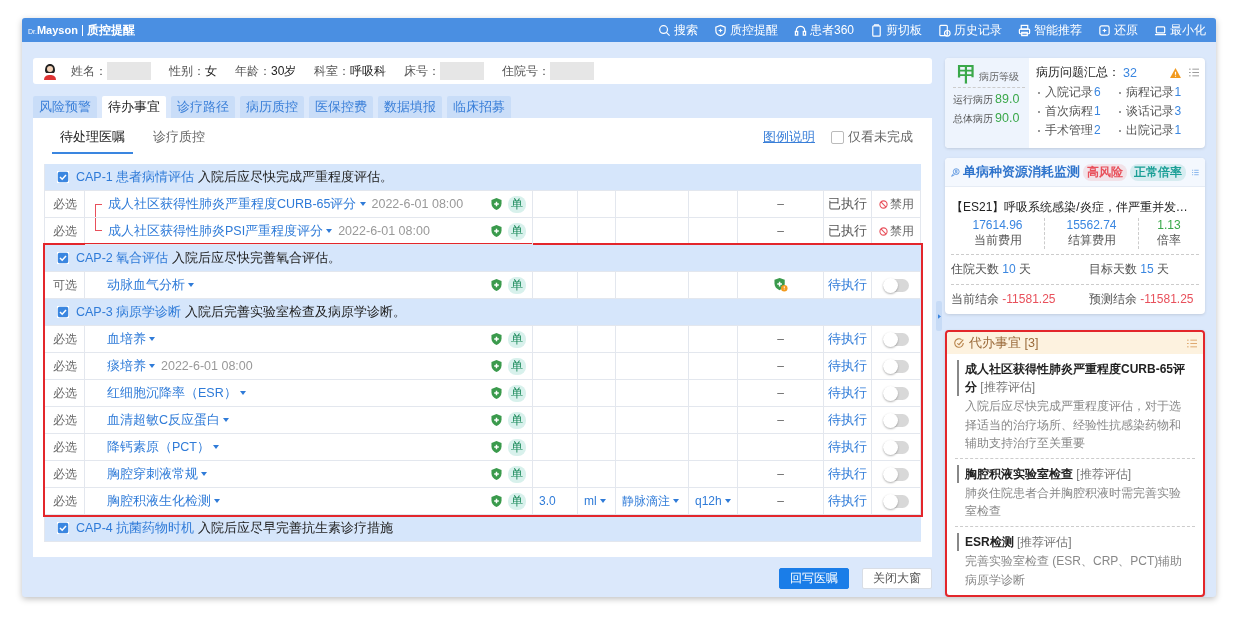  What do you see at coordinates (1105, 172) in the screenshot?
I see `status-tag: 高风险` at bounding box center [1105, 172].